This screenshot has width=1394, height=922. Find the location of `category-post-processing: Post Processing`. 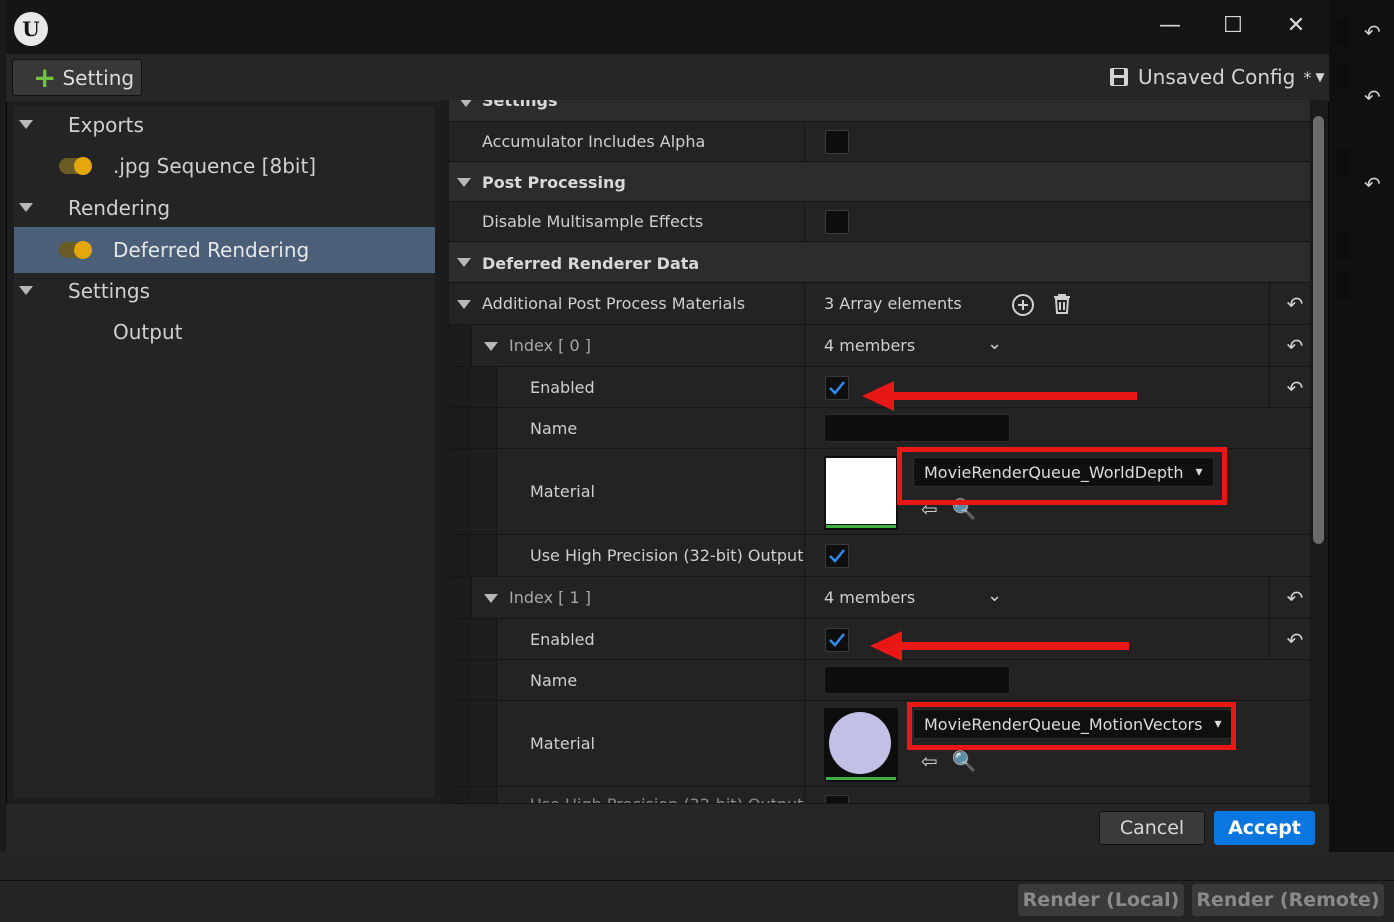

category-post-processing: Post Processing is located at coordinates (879, 182).